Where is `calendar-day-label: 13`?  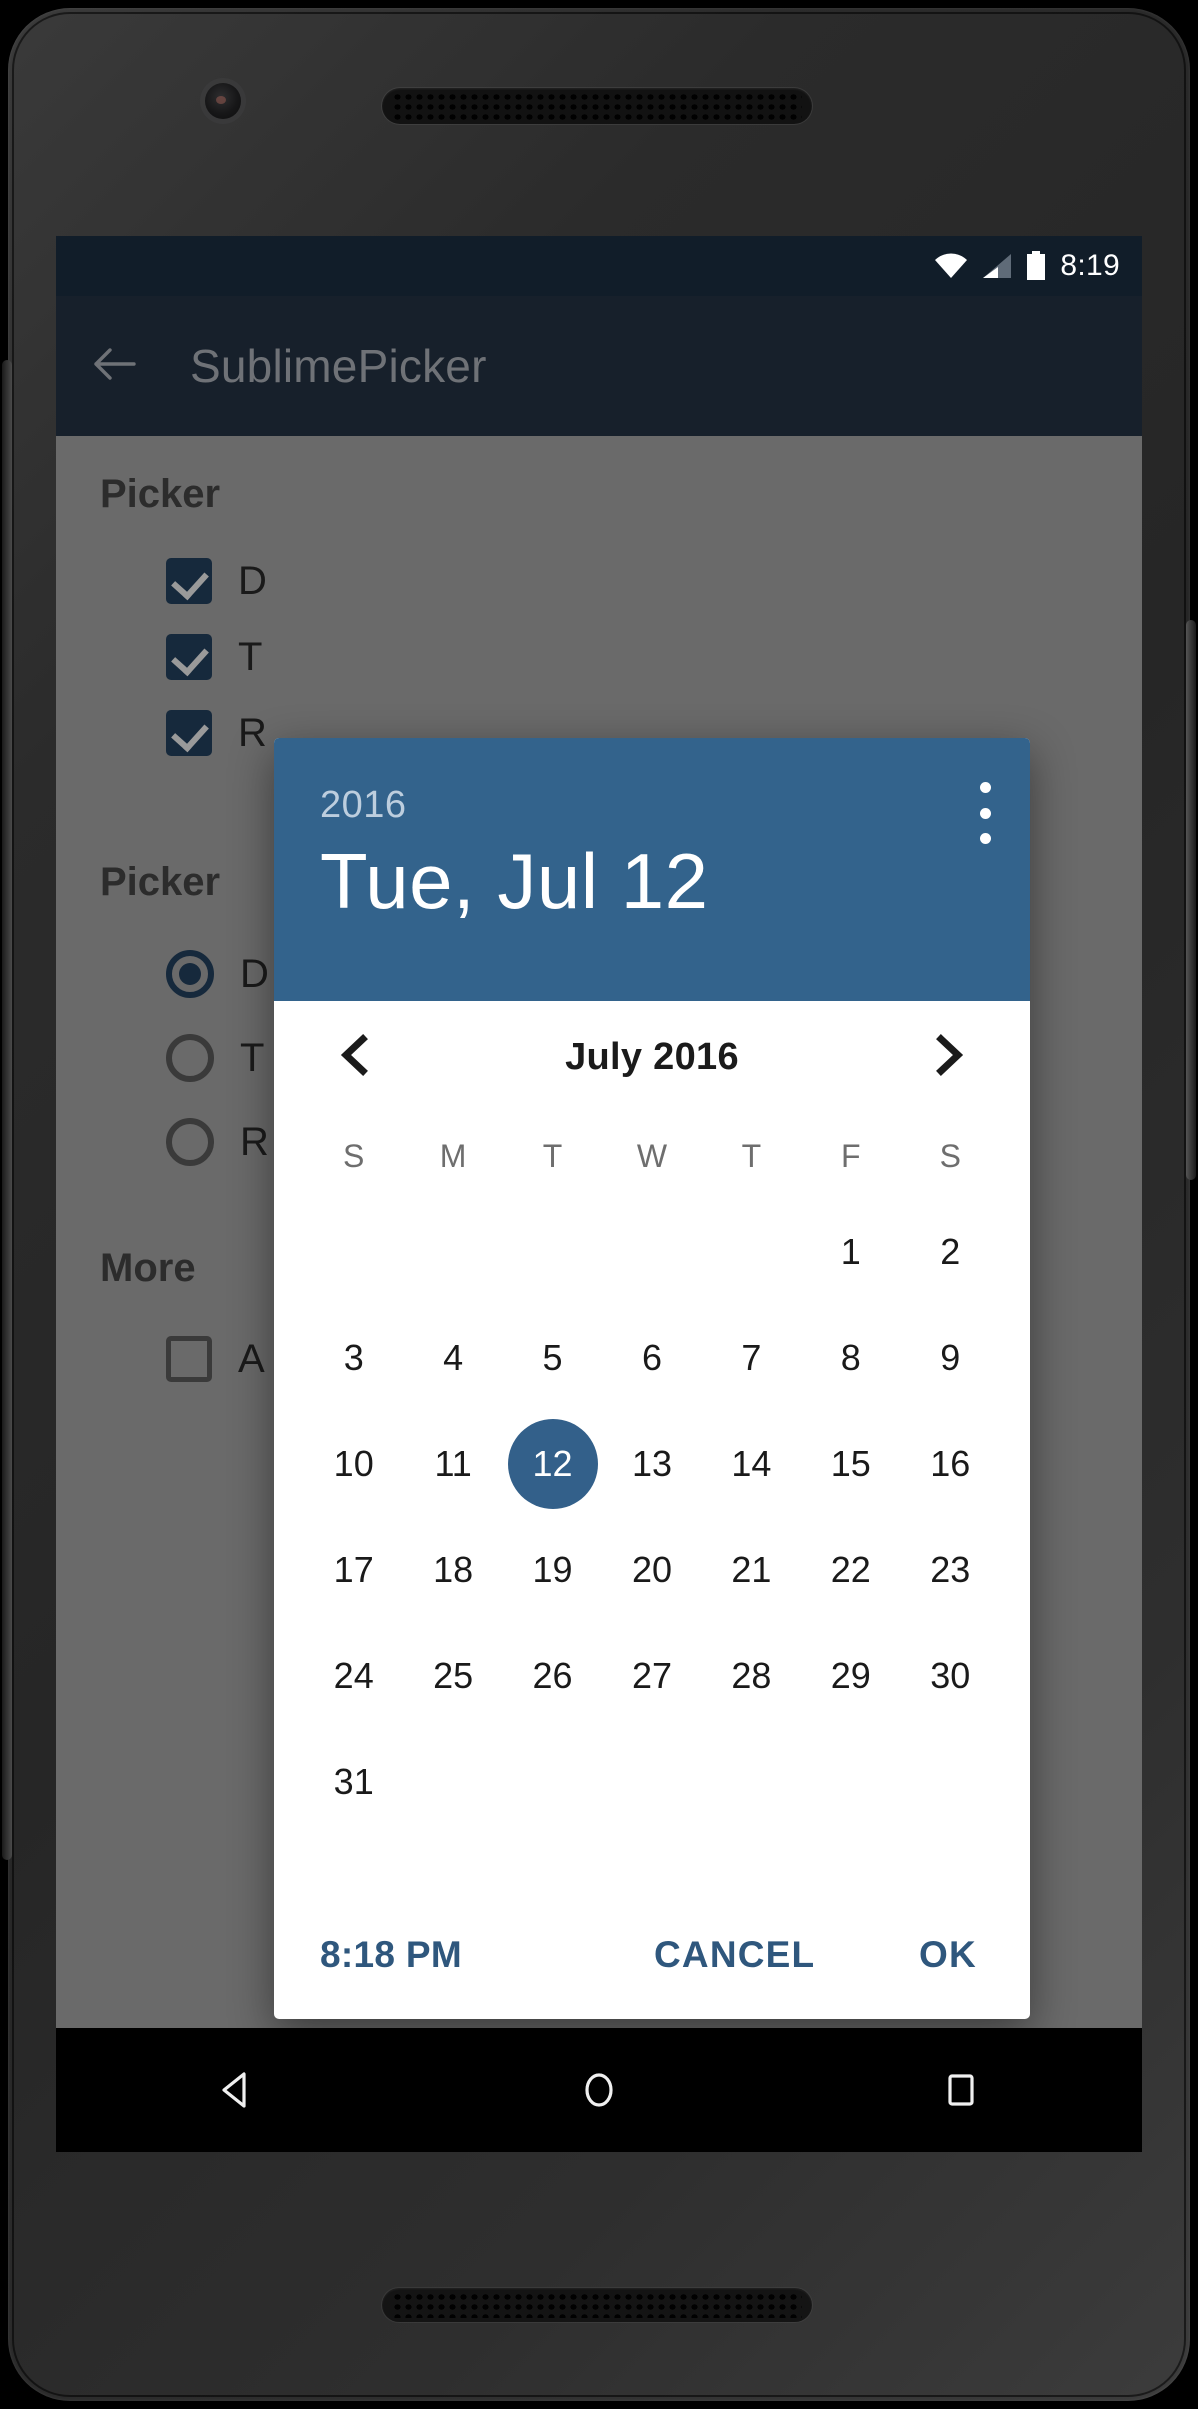 calendar-day-label: 13 is located at coordinates (652, 1464).